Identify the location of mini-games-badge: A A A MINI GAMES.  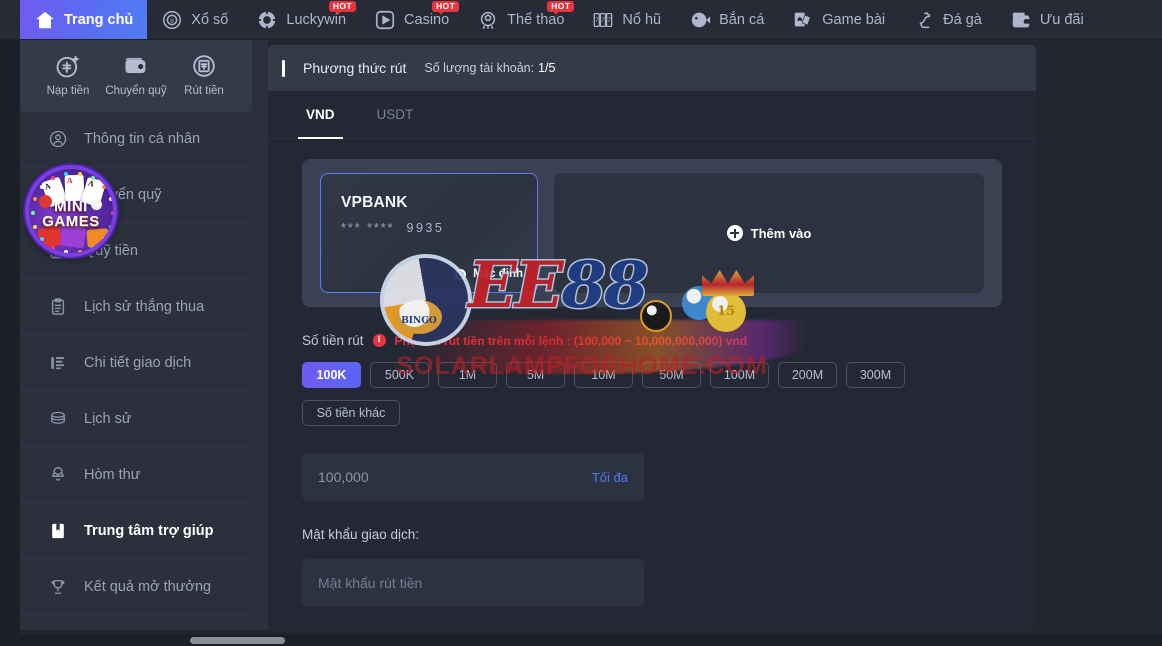
(71, 211).